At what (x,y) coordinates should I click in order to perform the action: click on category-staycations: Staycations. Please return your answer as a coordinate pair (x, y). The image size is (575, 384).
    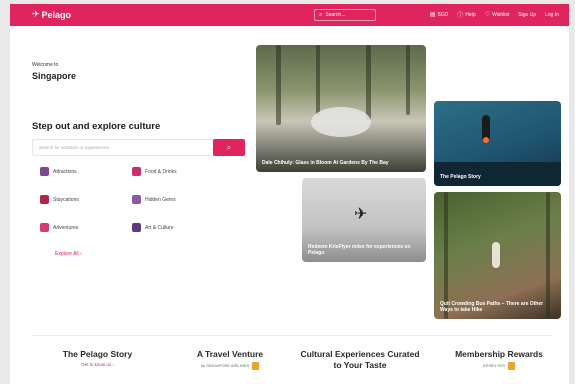
    Looking at the image, I should click on (59, 199).